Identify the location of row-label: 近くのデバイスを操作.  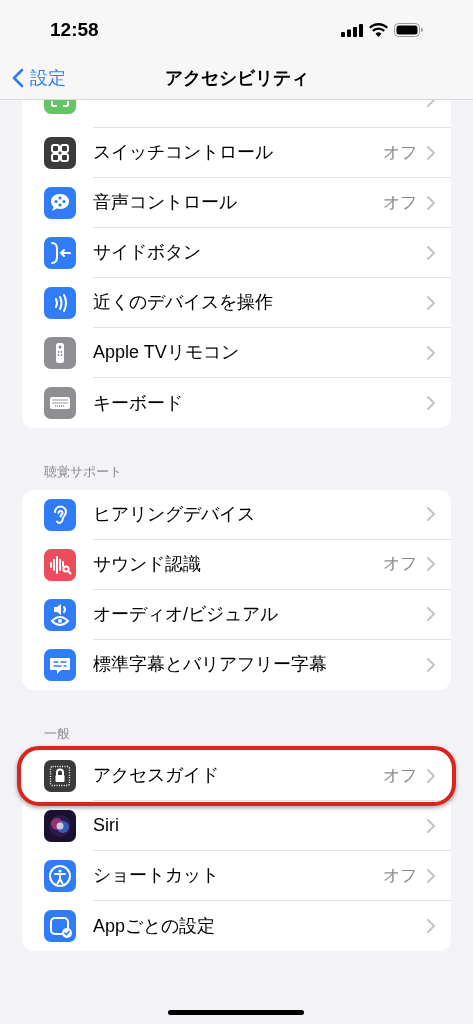
(183, 302).